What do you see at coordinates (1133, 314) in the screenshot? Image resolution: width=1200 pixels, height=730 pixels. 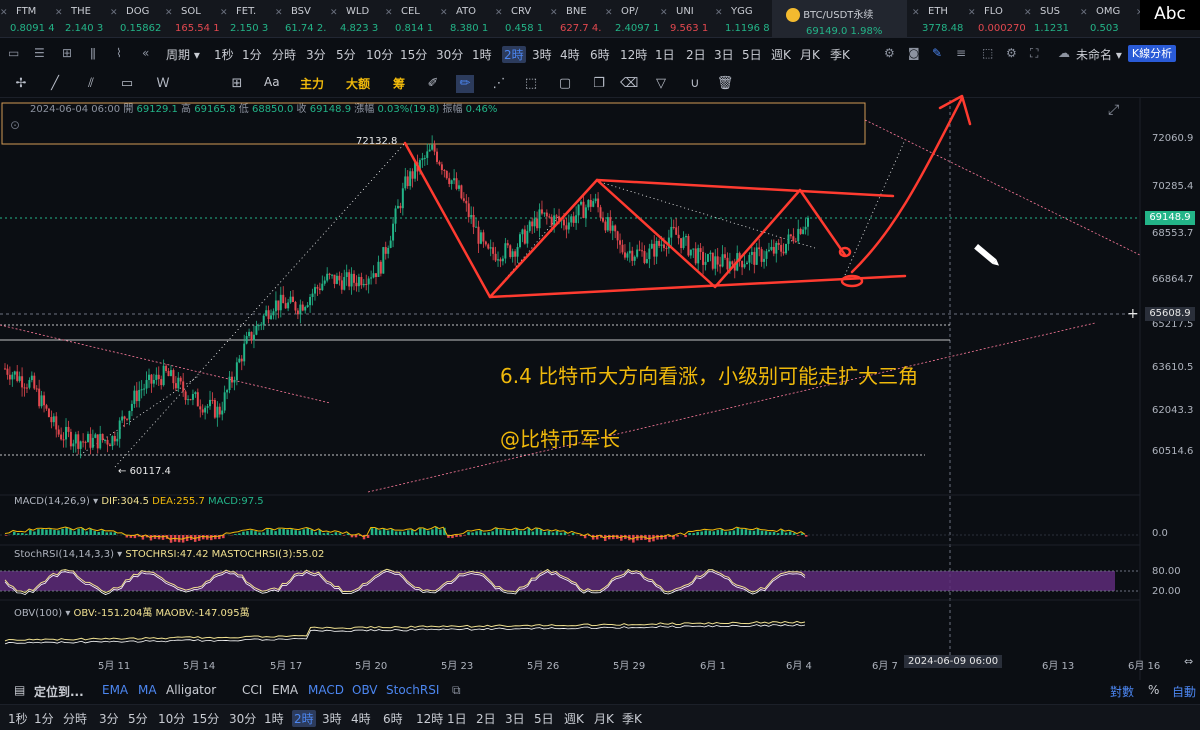 I see `add-alert-icon: +` at bounding box center [1133, 314].